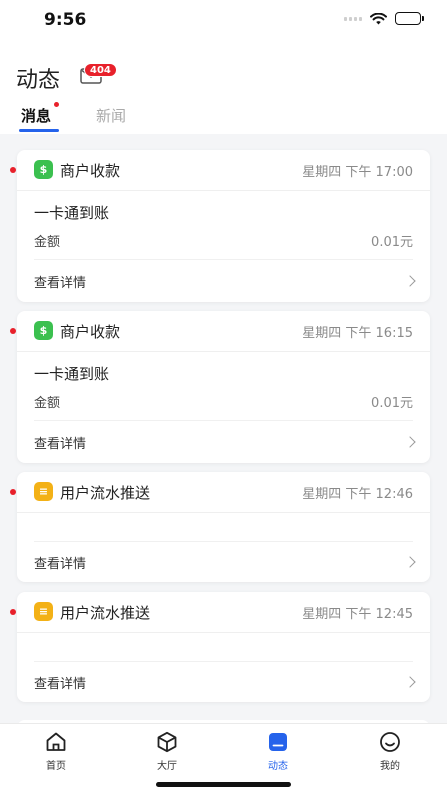  I want to click on nav-hall: 大厅, so click(167, 751).